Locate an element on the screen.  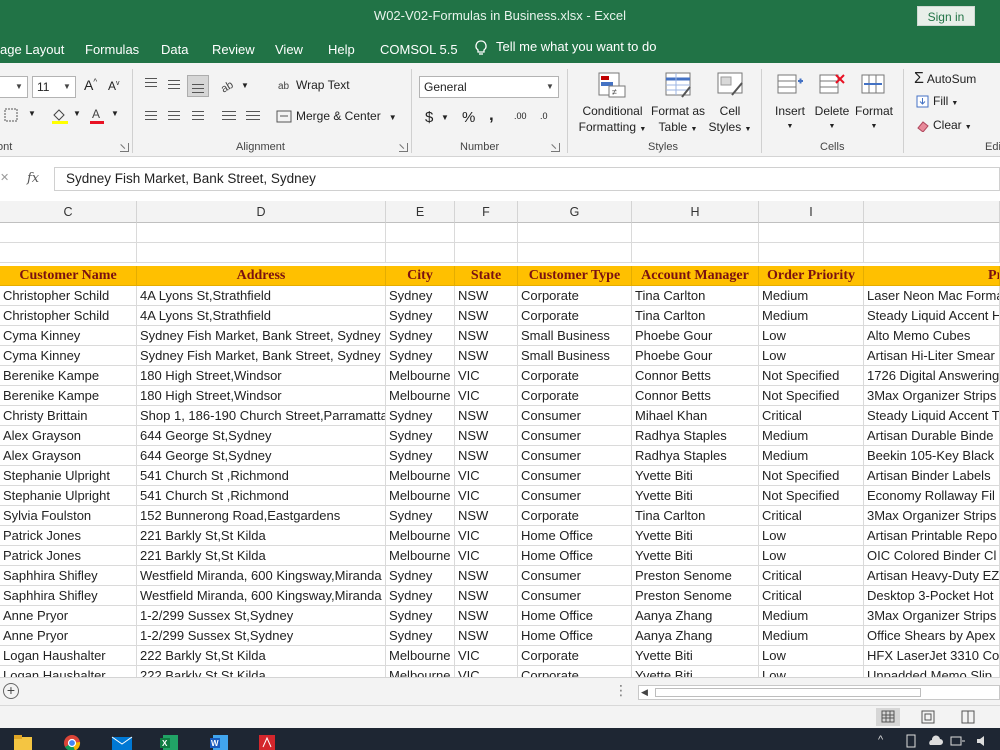
tray-volume-icon is located at coordinates (983, 742).